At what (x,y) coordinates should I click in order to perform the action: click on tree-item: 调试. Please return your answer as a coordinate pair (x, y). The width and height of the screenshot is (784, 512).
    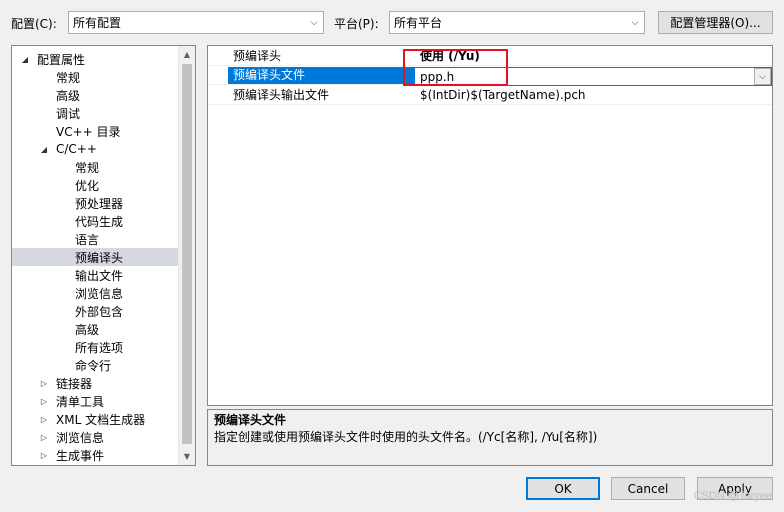
    Looking at the image, I should click on (95, 113).